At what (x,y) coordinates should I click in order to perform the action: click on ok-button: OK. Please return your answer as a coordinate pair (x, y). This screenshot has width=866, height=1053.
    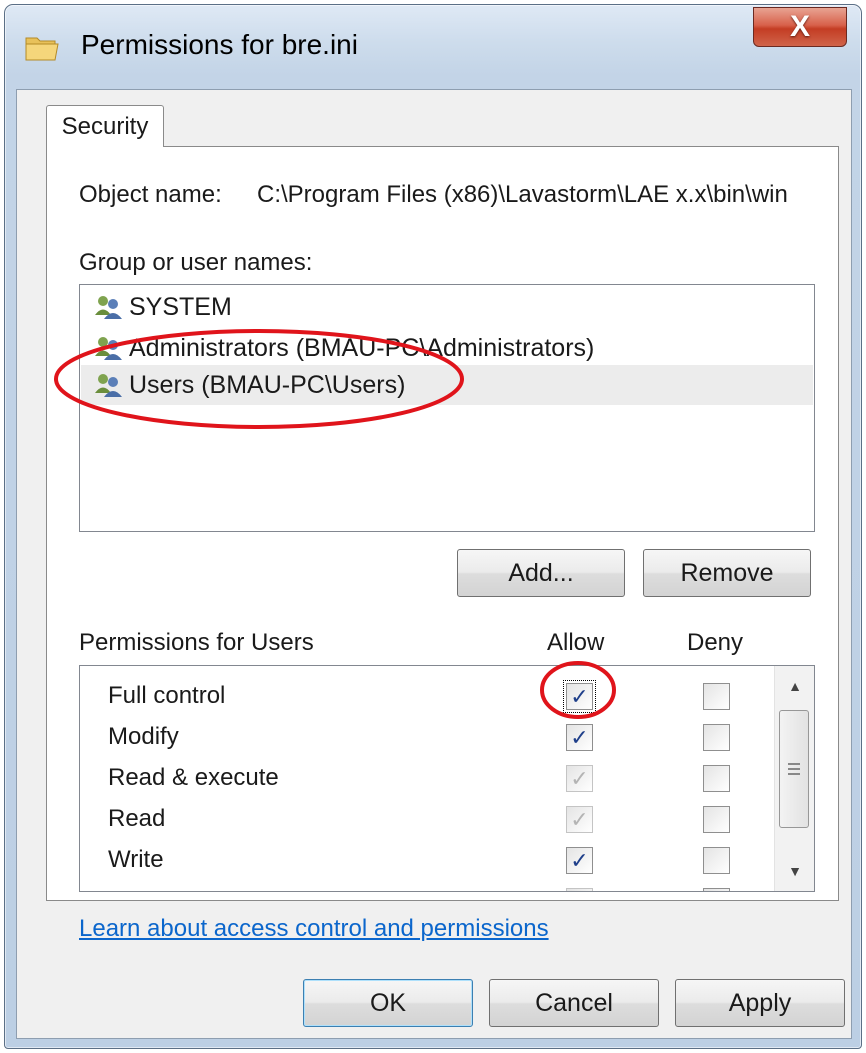
    Looking at the image, I should click on (388, 1003).